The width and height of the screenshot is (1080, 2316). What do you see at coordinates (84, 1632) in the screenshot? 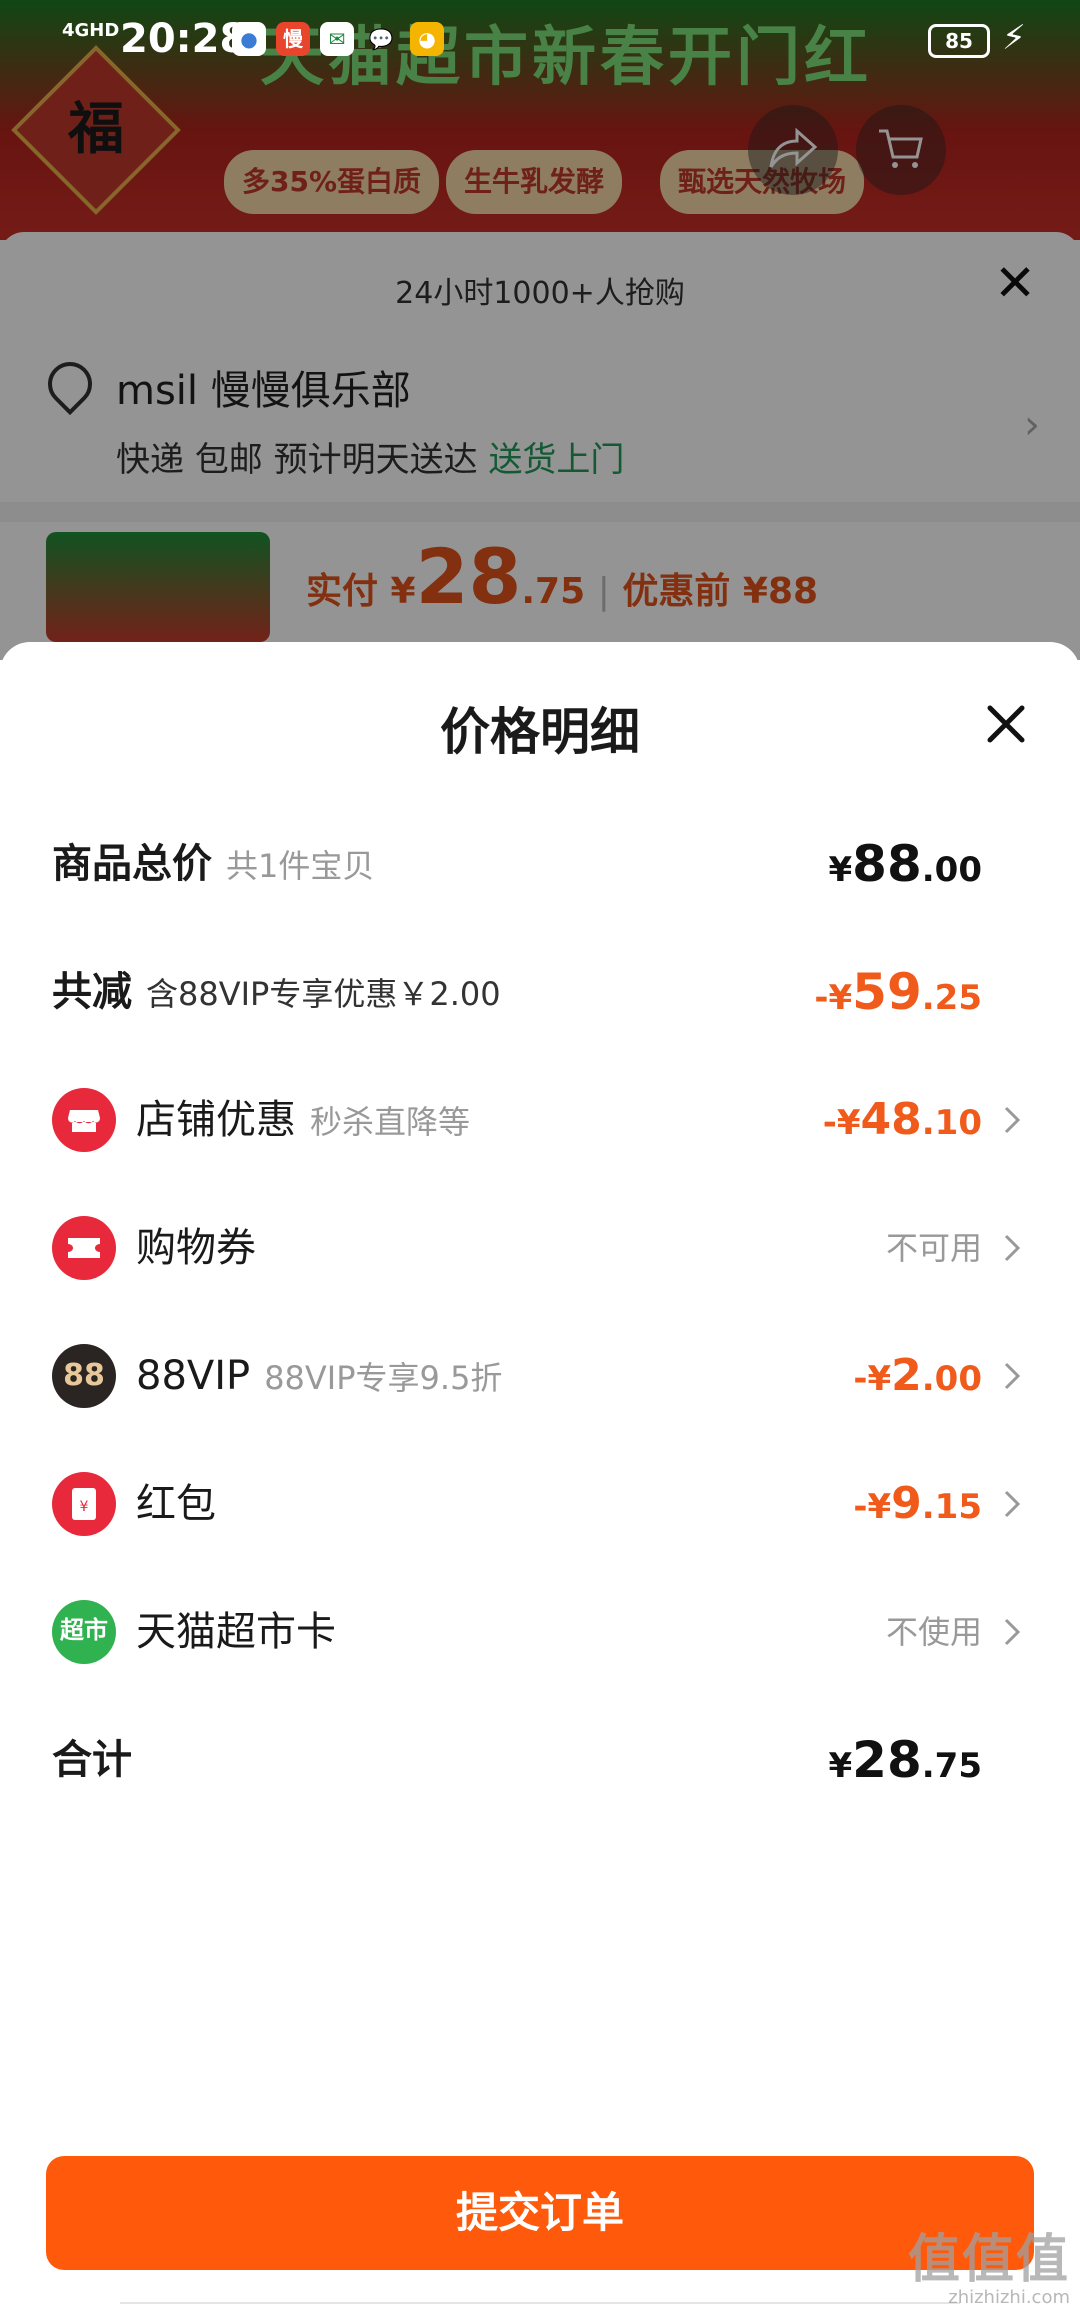
I see `tmall-supermarket-icon: 超市` at bounding box center [84, 1632].